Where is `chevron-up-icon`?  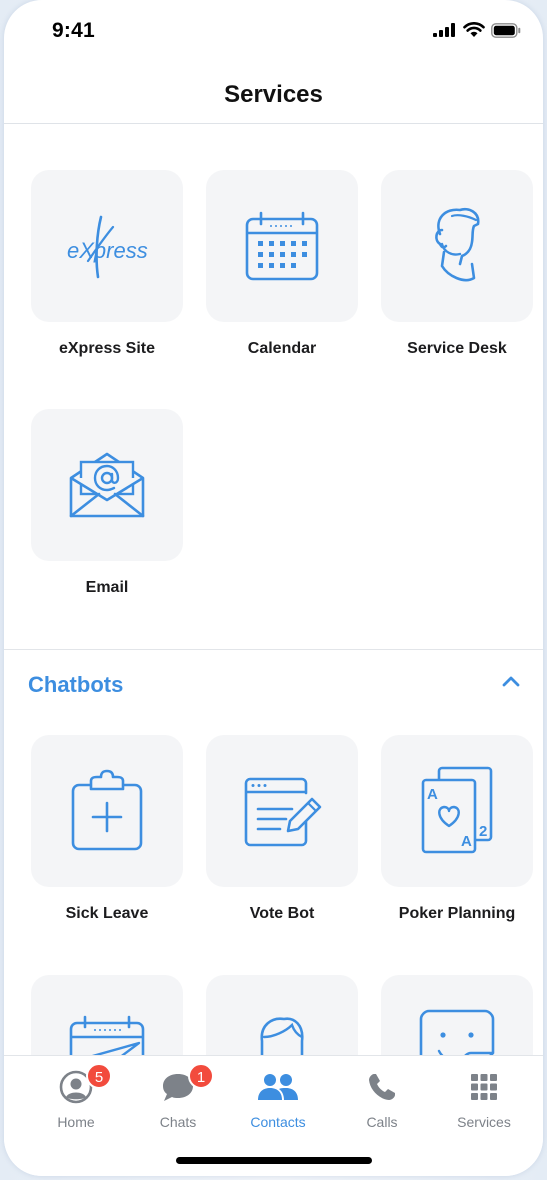
chevron-up-icon is located at coordinates (511, 681).